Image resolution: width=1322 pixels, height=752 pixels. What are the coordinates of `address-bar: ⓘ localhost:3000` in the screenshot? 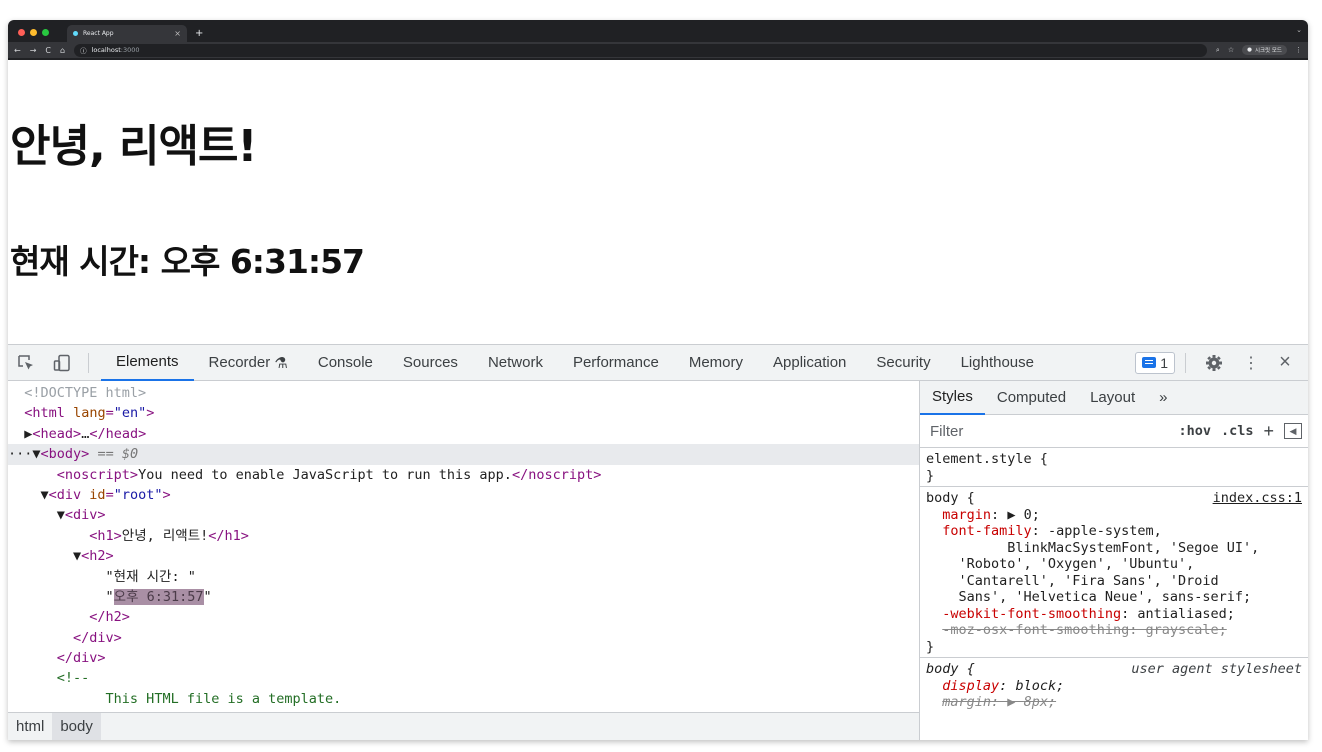 It's located at (640, 50).